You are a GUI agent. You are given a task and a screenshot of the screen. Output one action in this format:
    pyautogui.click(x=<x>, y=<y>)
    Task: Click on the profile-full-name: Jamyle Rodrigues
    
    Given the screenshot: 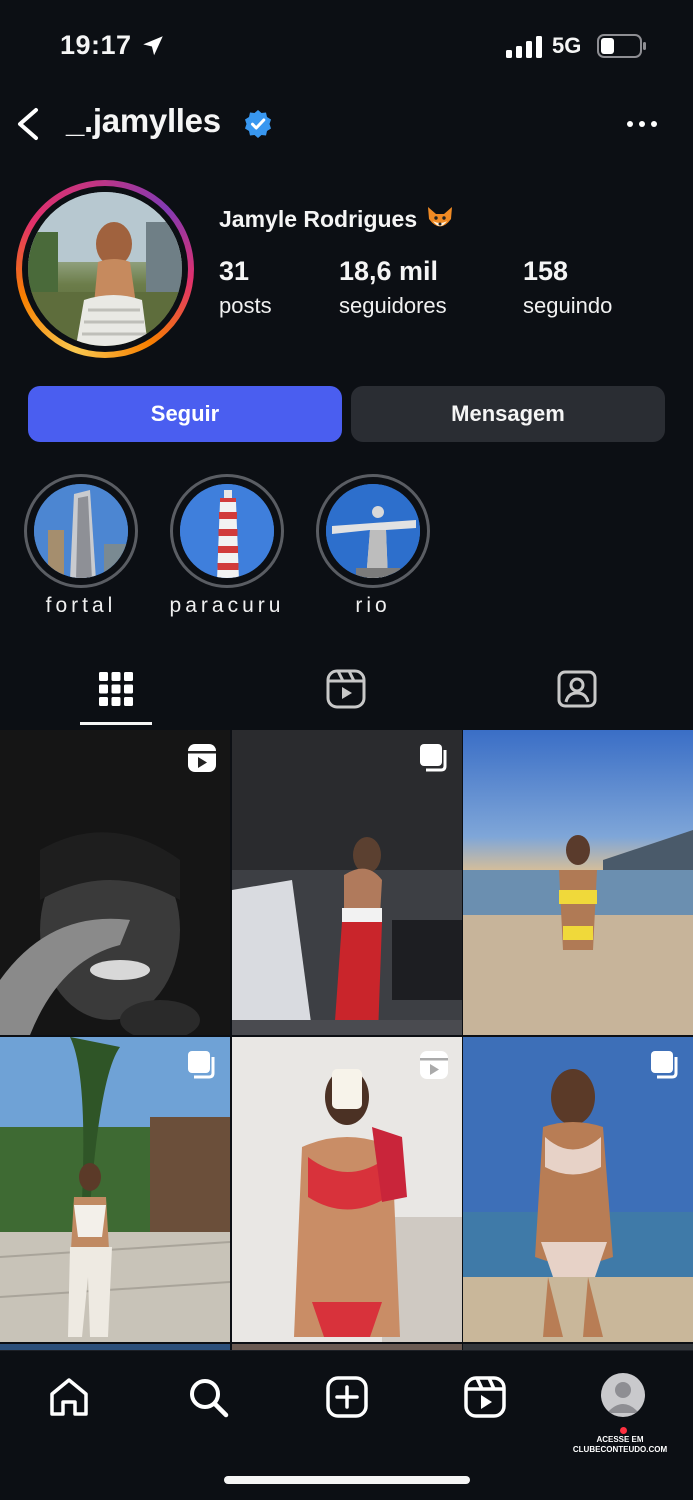 What is the action you would take?
    pyautogui.click(x=337, y=219)
    